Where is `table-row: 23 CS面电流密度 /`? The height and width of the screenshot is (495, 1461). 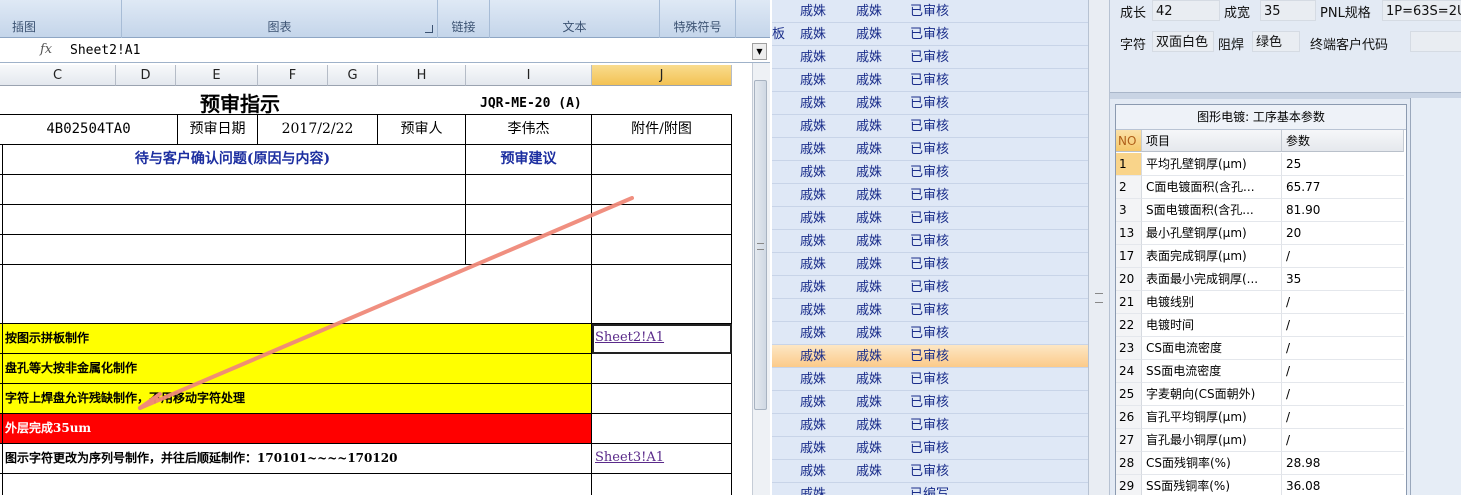
table-row: 23 CS面电流密度 / is located at coordinates (1260, 348).